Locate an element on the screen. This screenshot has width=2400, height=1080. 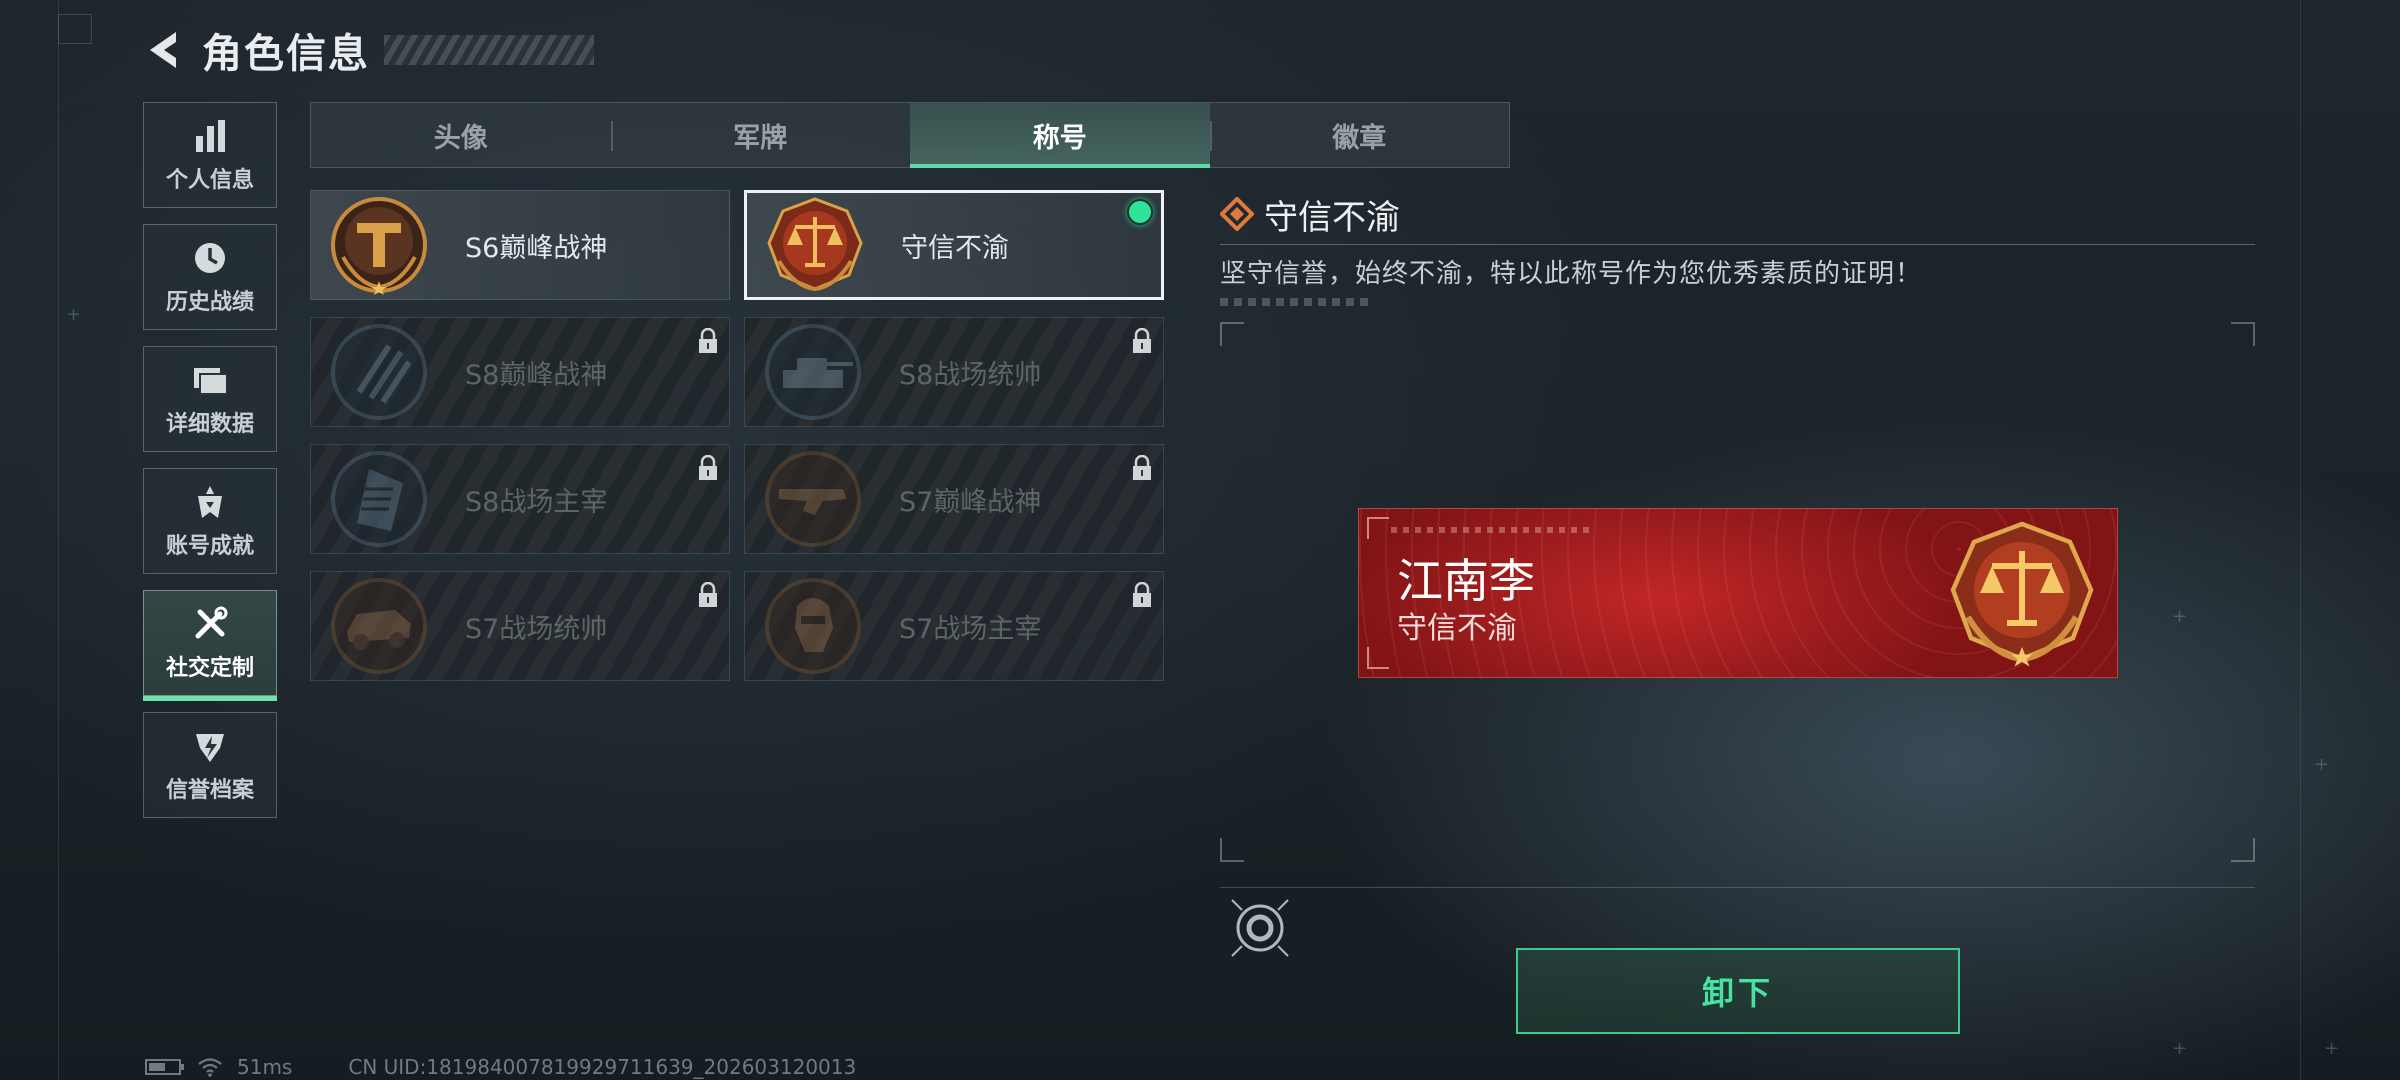
battery-icon is located at coordinates (164, 1067).